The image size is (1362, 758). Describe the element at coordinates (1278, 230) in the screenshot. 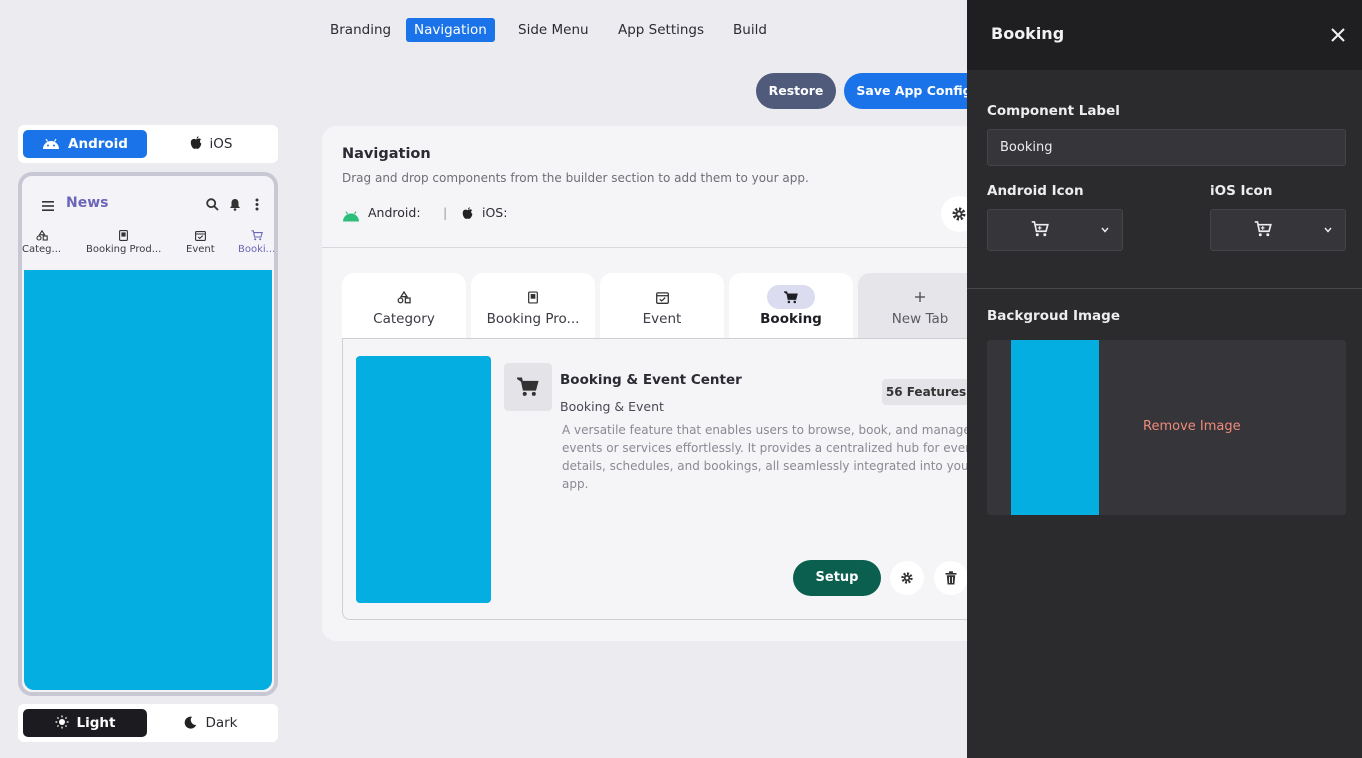

I see `ios-icon-select` at that location.